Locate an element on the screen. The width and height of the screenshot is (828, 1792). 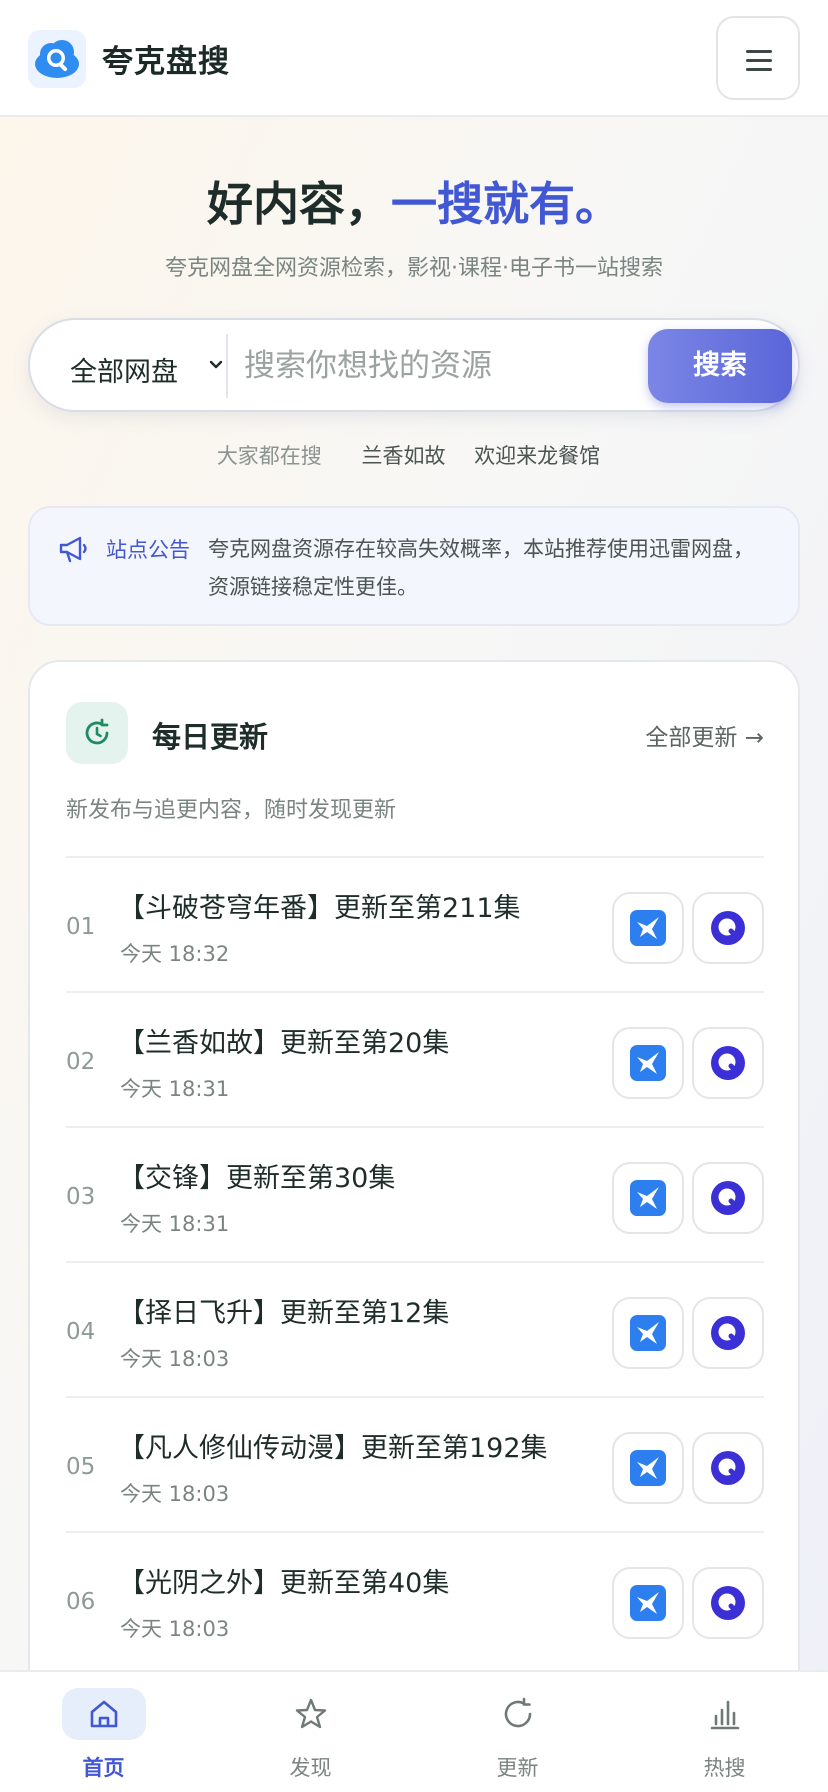
item-number: 06 is located at coordinates (81, 1602).